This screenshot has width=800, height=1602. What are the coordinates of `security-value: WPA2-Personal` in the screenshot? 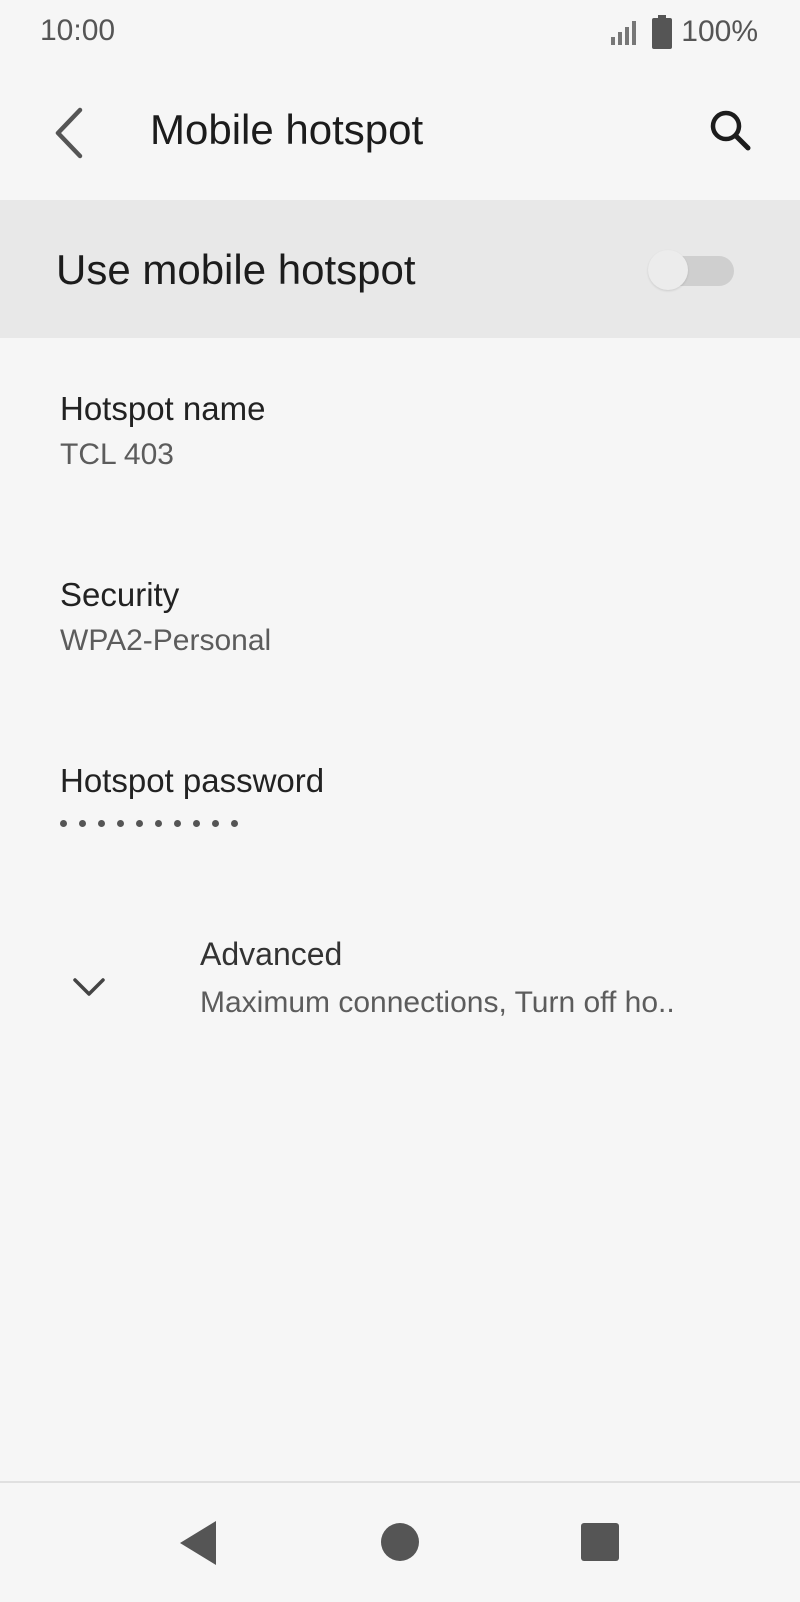 It's located at (166, 640).